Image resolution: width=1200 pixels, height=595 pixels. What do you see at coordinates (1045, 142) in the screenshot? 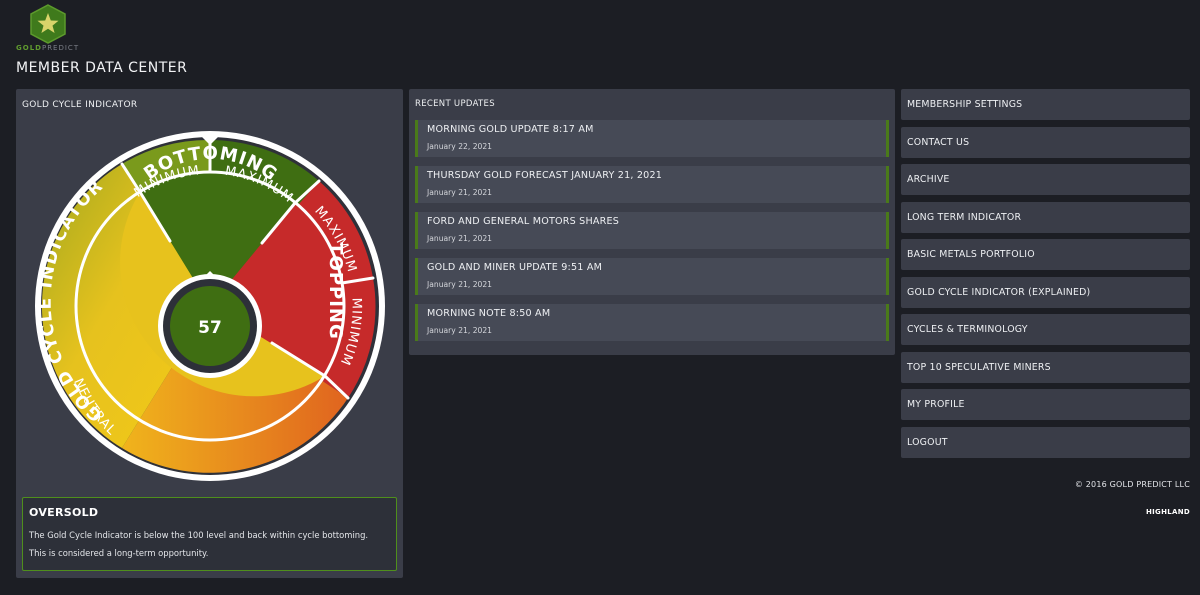
I see `menu-item-contact-us: CONTACT US` at bounding box center [1045, 142].